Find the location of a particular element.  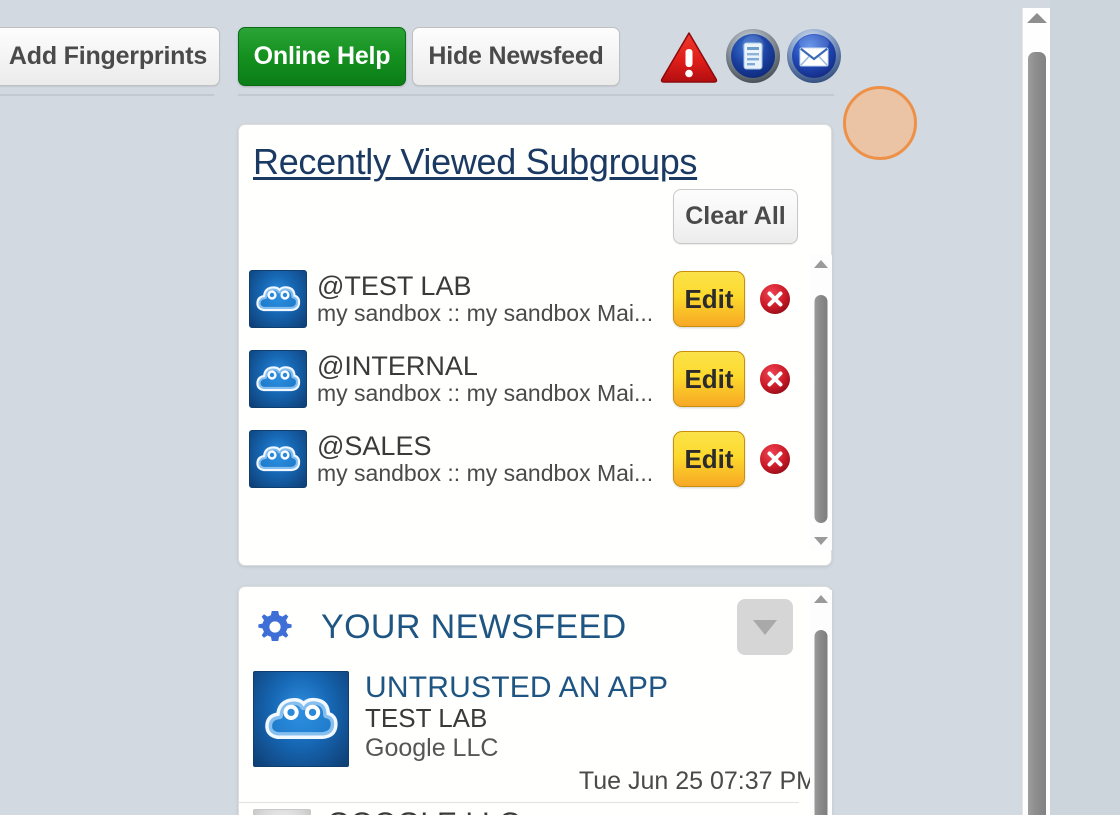

newsfeed-panel: YOUR NEWSFEED UNTRUSTED AN APP TEST LAB is located at coordinates (535, 700).